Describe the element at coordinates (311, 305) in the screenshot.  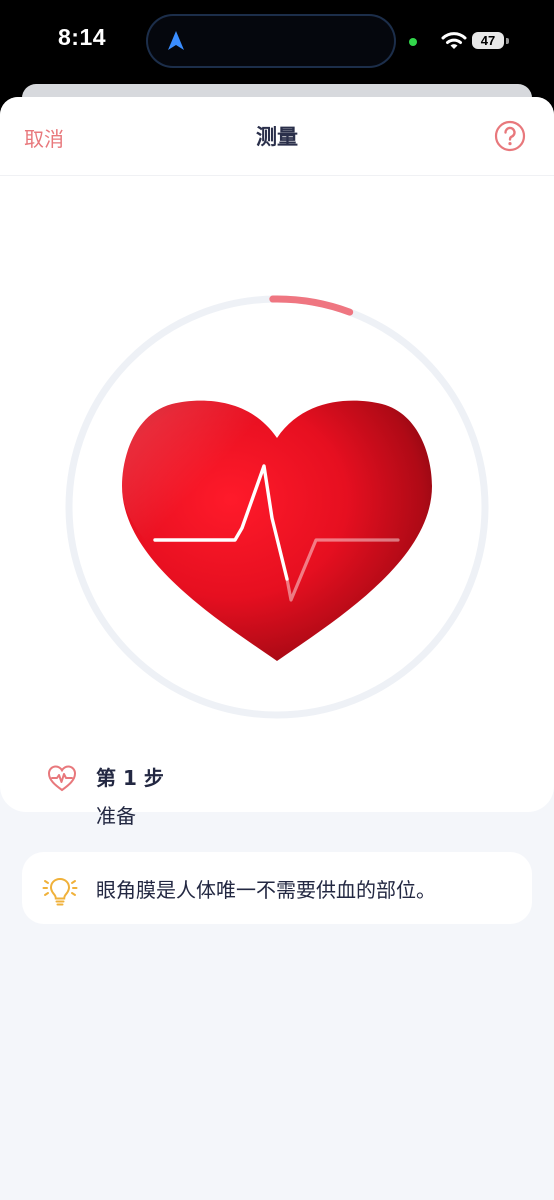
I see `progress-arc` at that location.